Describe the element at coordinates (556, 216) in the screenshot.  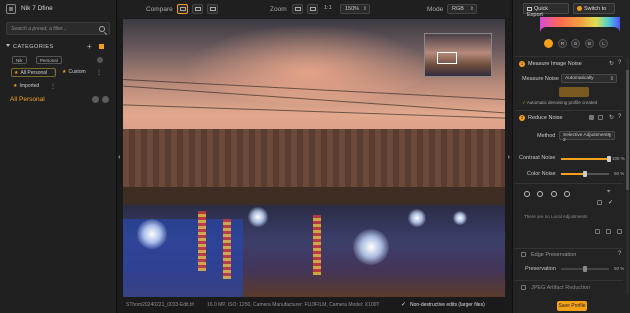
I see `no-local-adjustments-text: There are no Local Adjustments` at that location.